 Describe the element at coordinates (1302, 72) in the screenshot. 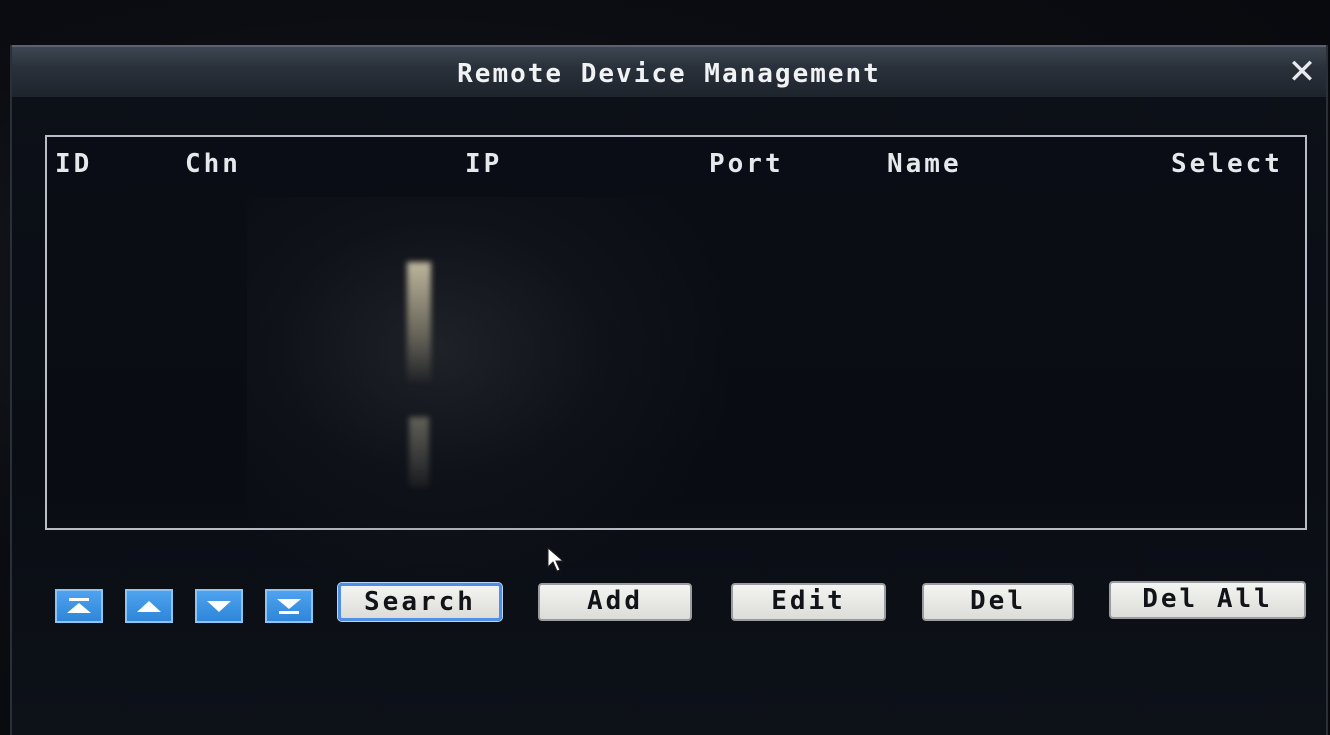

I see `close-icon: ✕` at that location.